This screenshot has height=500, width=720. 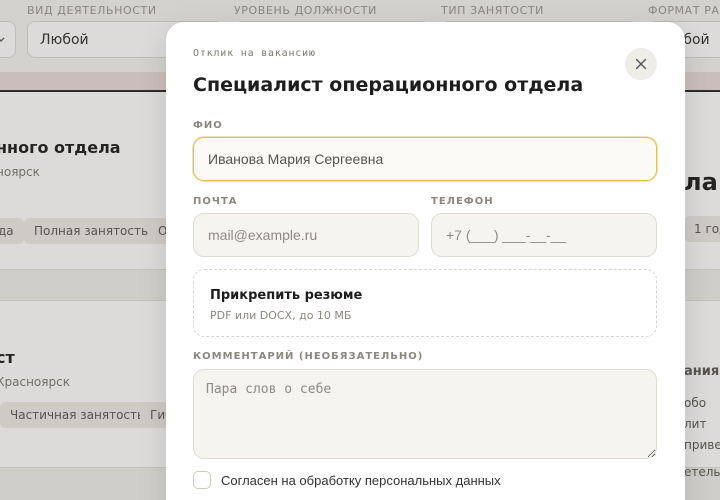 I want to click on consent-checkbox, so click(x=202, y=480).